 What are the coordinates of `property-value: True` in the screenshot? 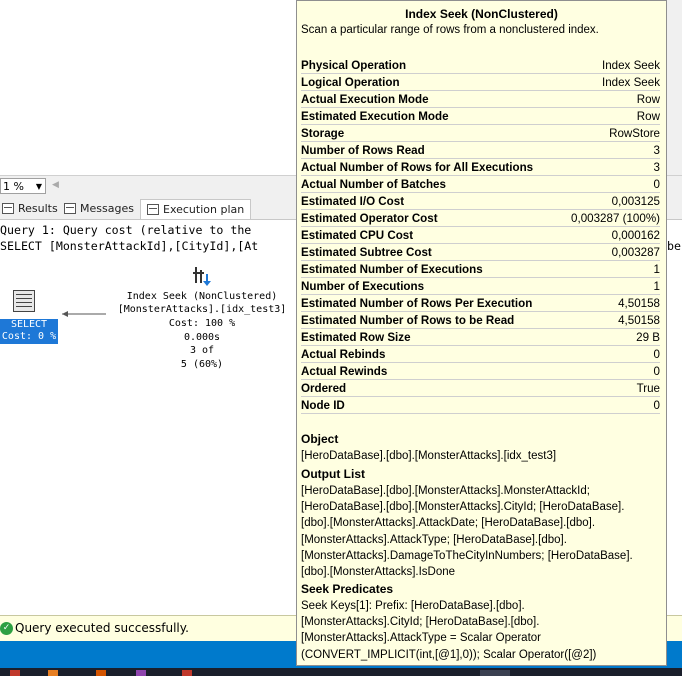 It's located at (648, 388).